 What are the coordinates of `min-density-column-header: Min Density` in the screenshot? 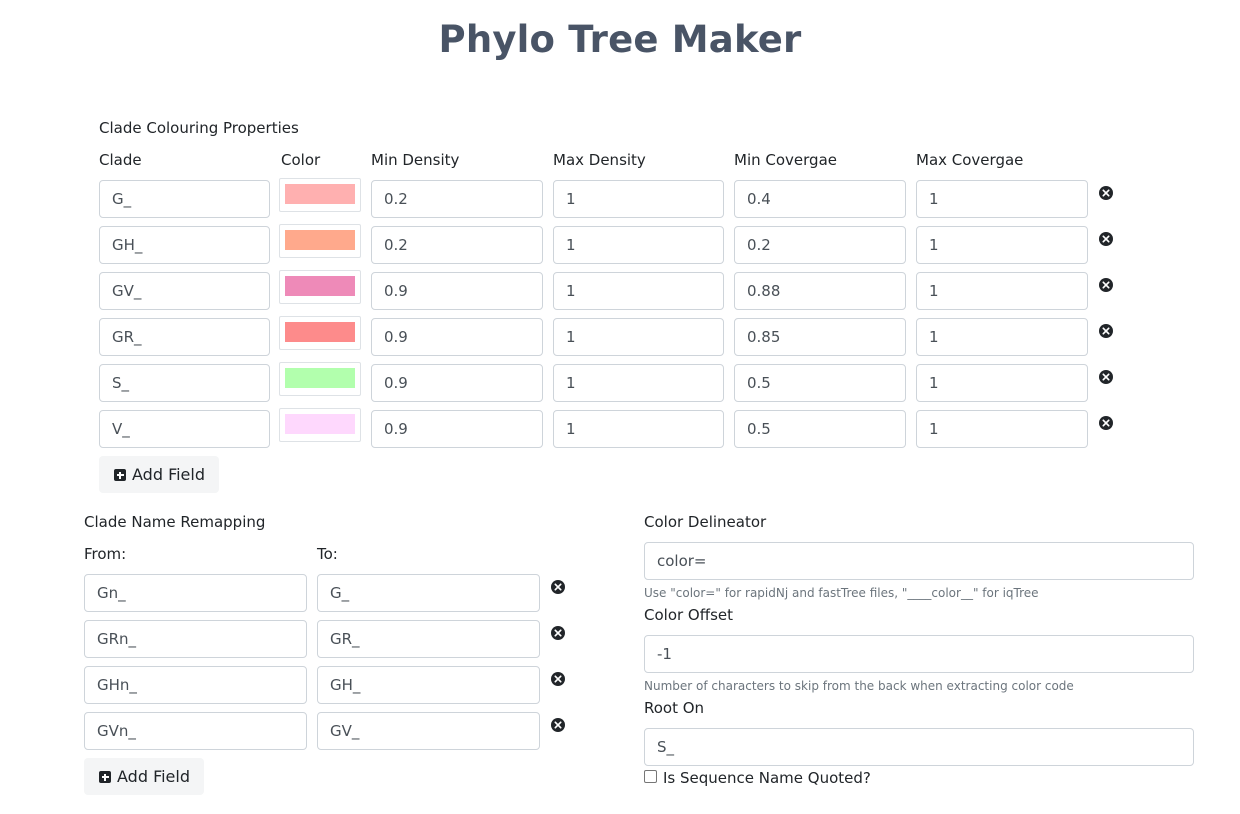 It's located at (415, 160).